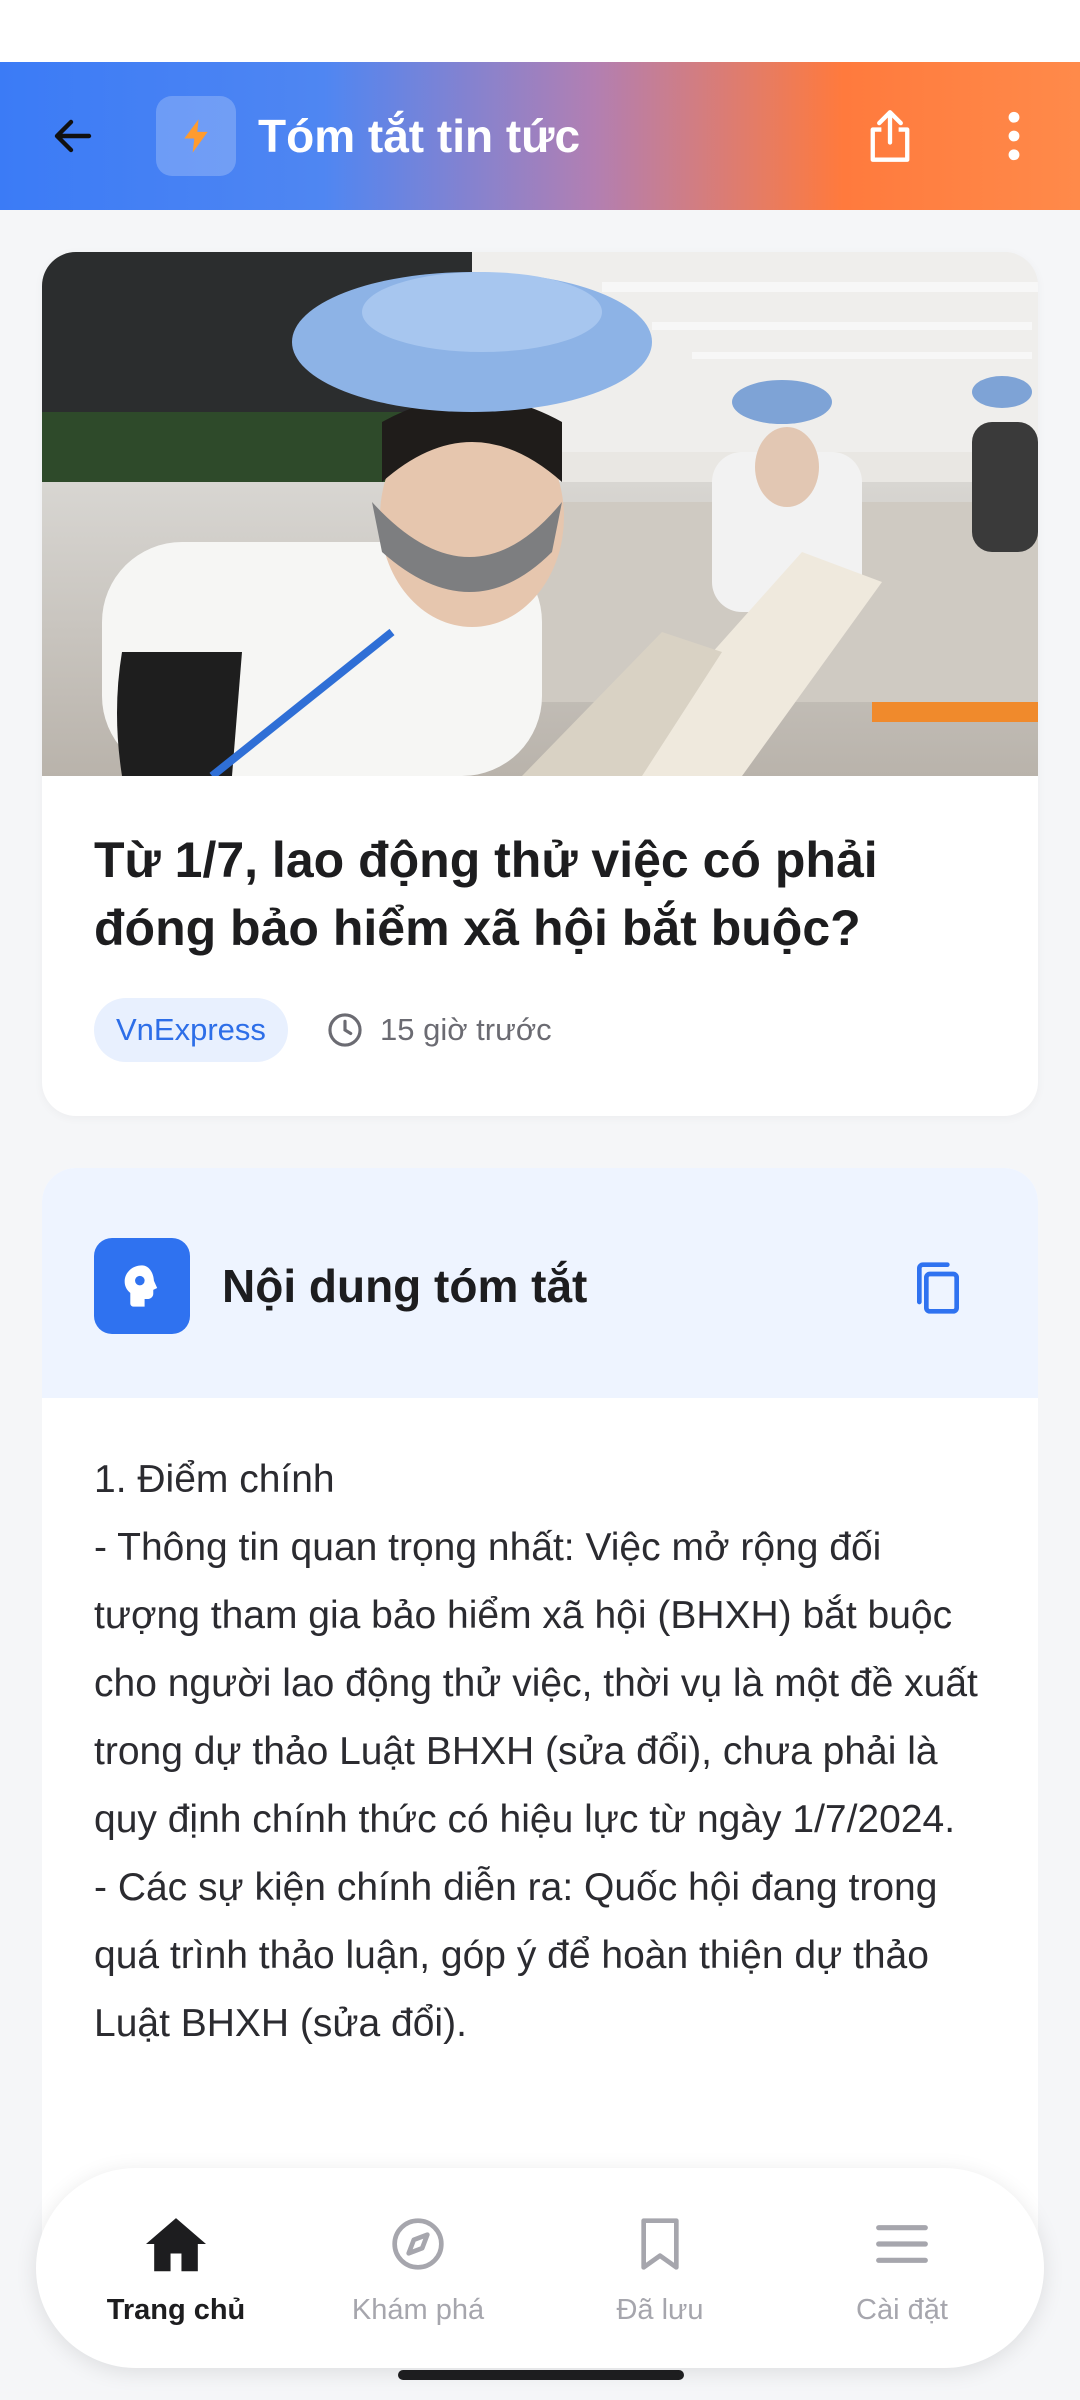 Image resolution: width=1080 pixels, height=2400 pixels. I want to click on nav-label-home: Trang chủ, so click(176, 2310).